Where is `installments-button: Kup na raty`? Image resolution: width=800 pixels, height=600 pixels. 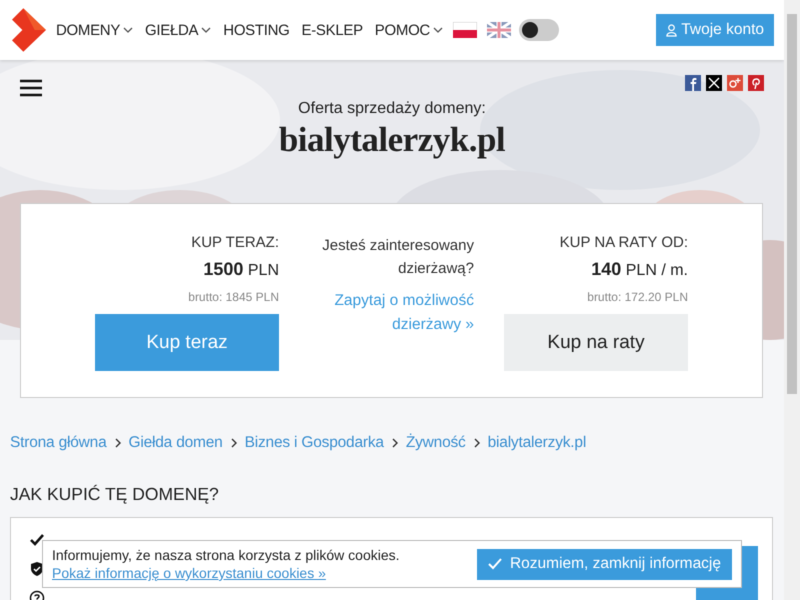
installments-button: Kup na raty is located at coordinates (596, 342).